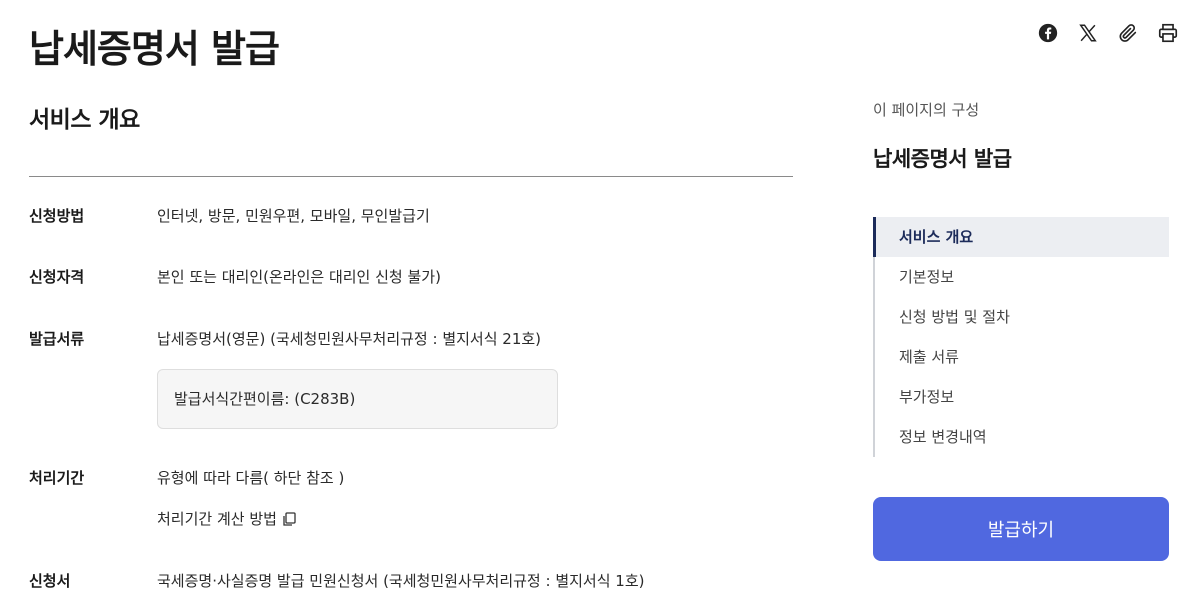  Describe the element at coordinates (57, 216) in the screenshot. I see `info-label: 신청방법` at that location.